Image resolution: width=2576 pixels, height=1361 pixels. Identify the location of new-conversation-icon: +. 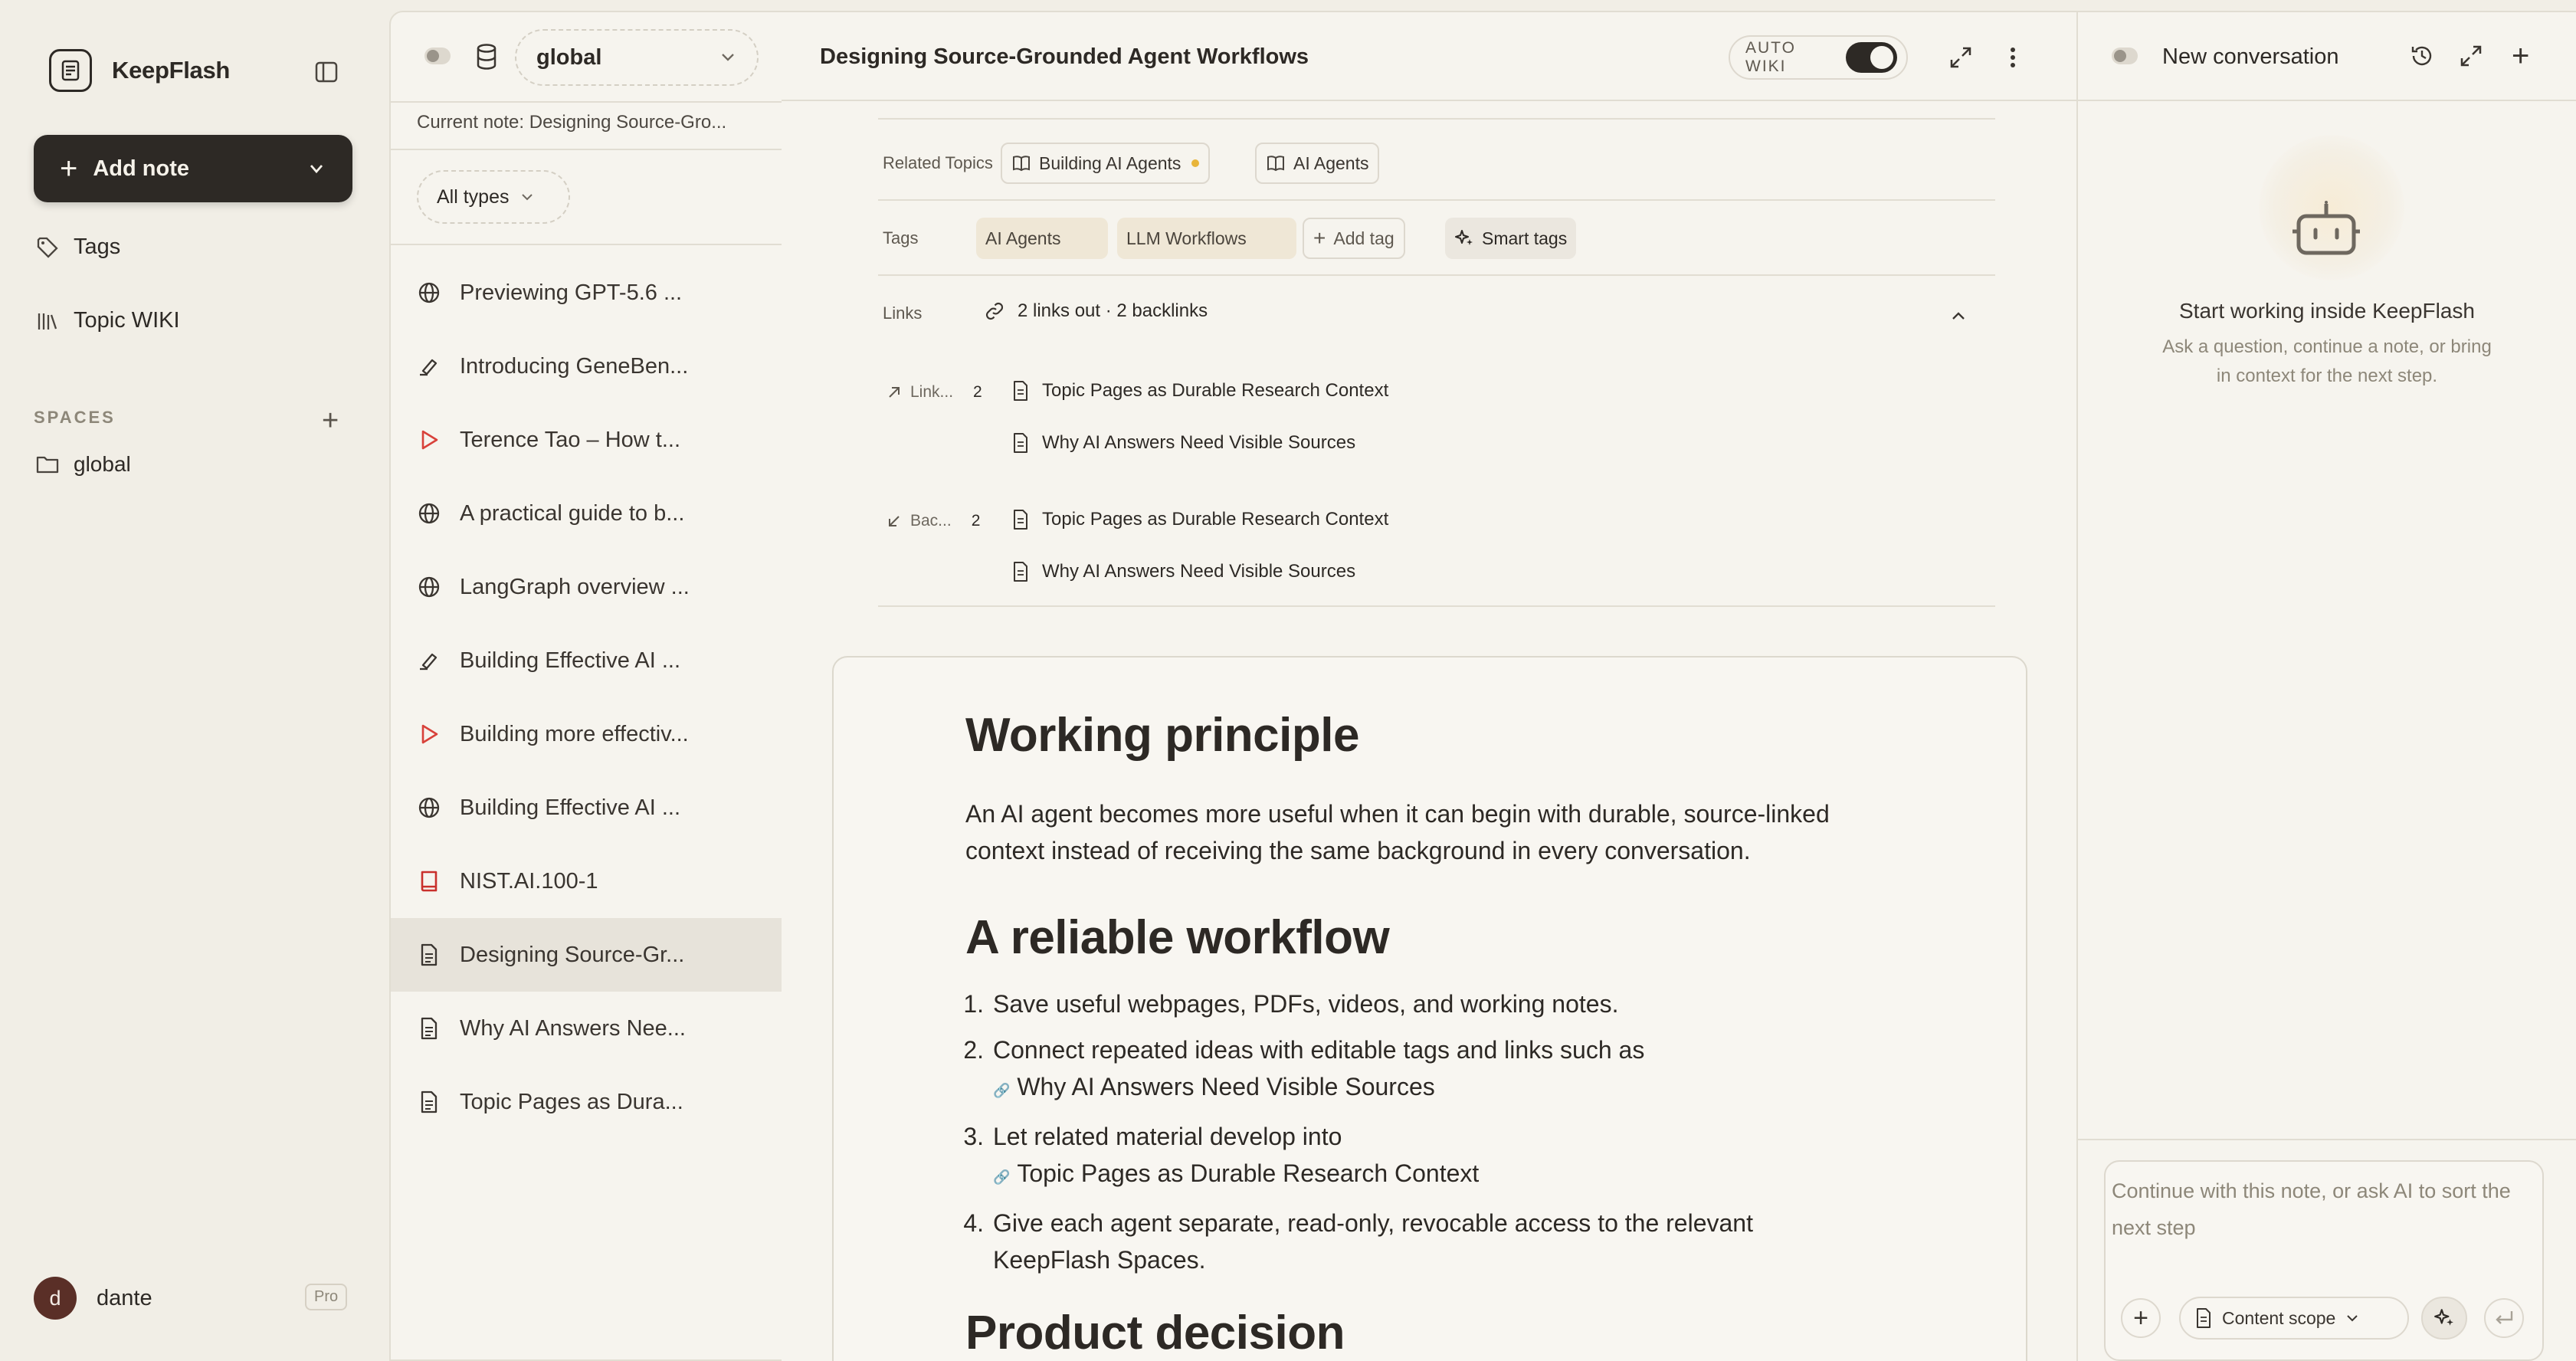
(2521, 56).